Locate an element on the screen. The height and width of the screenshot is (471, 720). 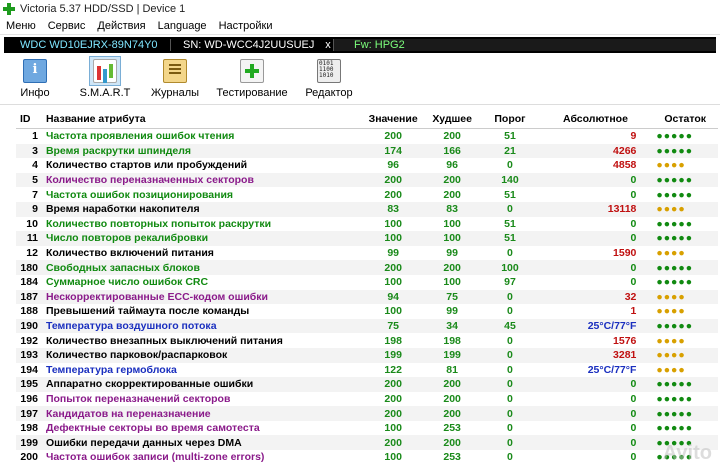
tab-info: Инфо is located at coordinates (35, 77).